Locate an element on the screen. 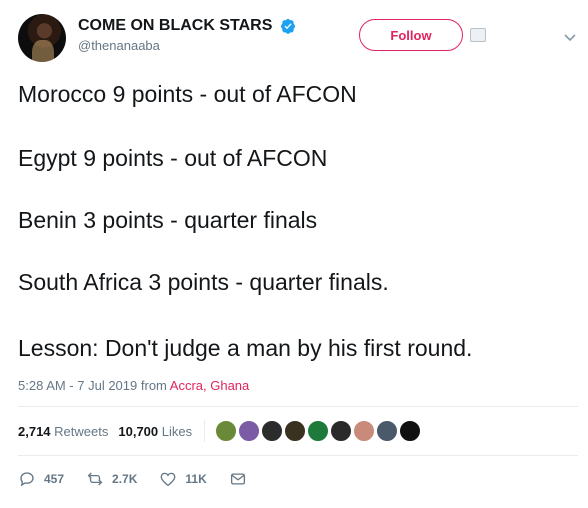 This screenshot has width=588, height=508. follow-button: Follow is located at coordinates (411, 35).